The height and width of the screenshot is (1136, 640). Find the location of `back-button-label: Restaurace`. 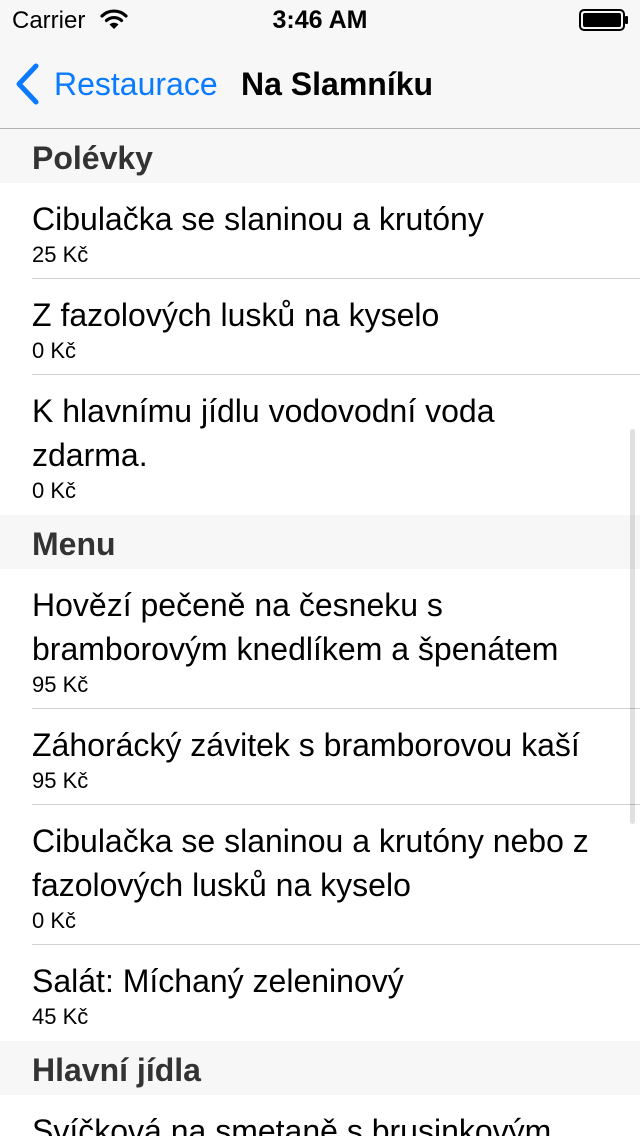

back-button-label: Restaurace is located at coordinates (136, 83).